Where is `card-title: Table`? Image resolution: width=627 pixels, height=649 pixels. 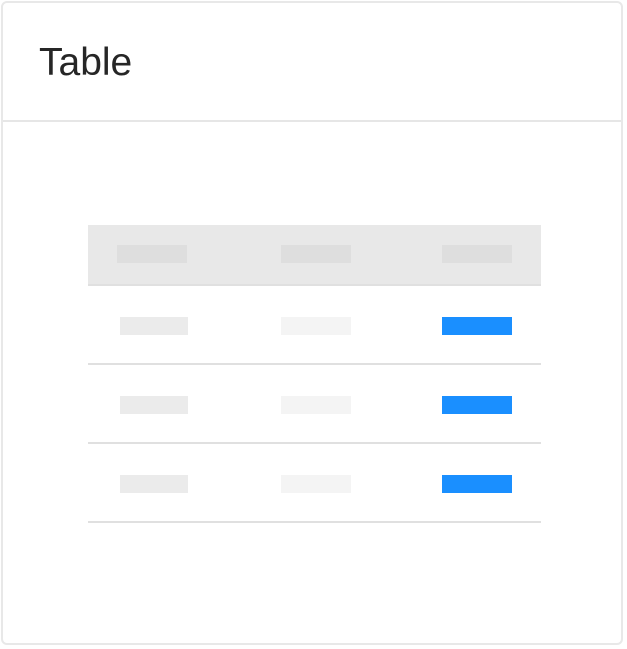
card-title: Table is located at coordinates (86, 62).